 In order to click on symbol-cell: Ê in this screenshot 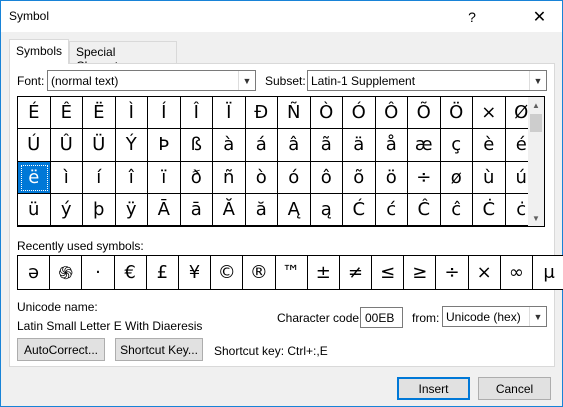, I will do `click(66, 113)`.